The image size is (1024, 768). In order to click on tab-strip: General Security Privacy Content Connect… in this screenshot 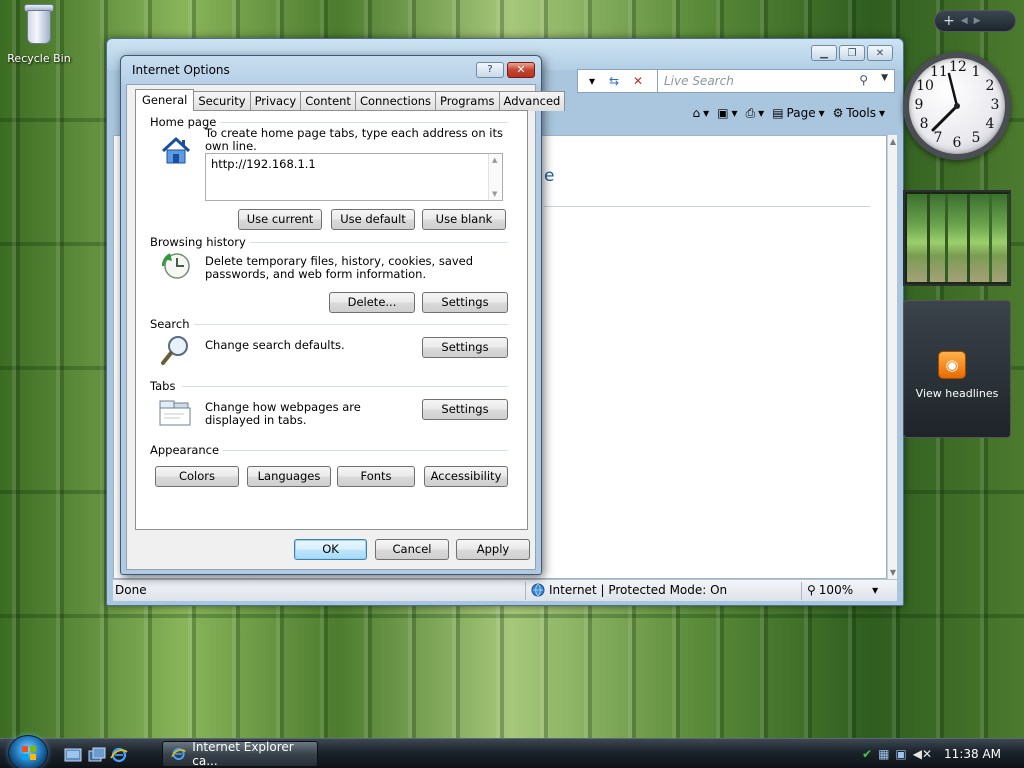, I will do `click(350, 100)`.